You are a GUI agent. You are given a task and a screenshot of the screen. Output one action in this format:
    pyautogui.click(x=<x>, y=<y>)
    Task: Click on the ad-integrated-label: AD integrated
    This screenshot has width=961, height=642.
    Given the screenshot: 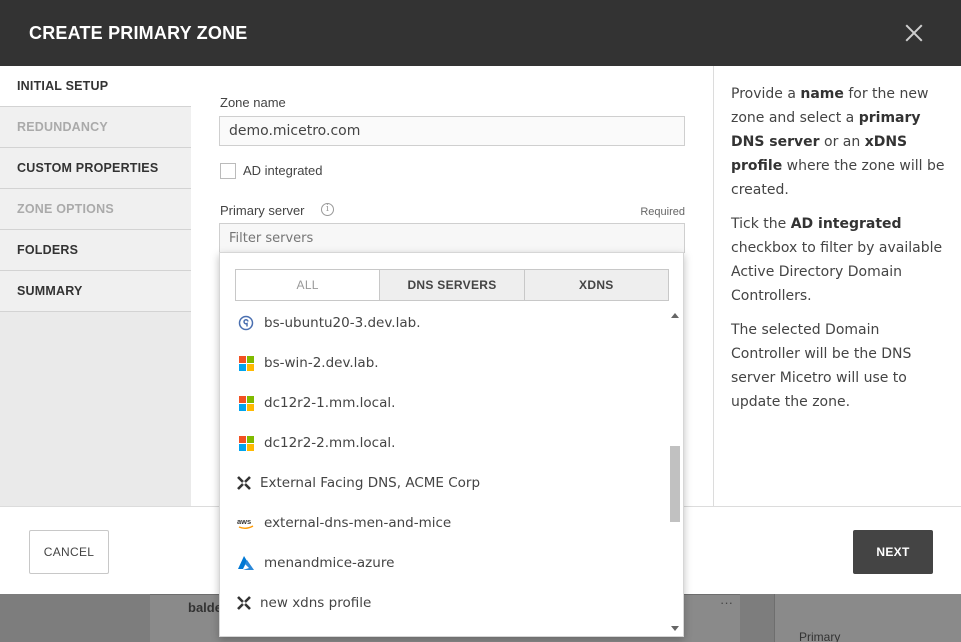 What is the action you would take?
    pyautogui.click(x=283, y=170)
    